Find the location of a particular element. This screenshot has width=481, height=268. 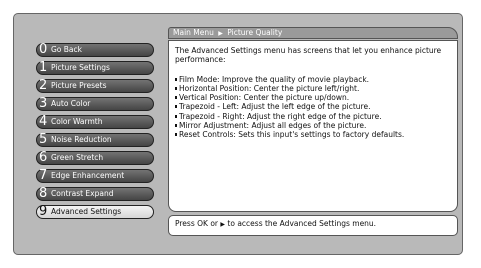

menu-item-label: Picture Presets is located at coordinates (79, 85).